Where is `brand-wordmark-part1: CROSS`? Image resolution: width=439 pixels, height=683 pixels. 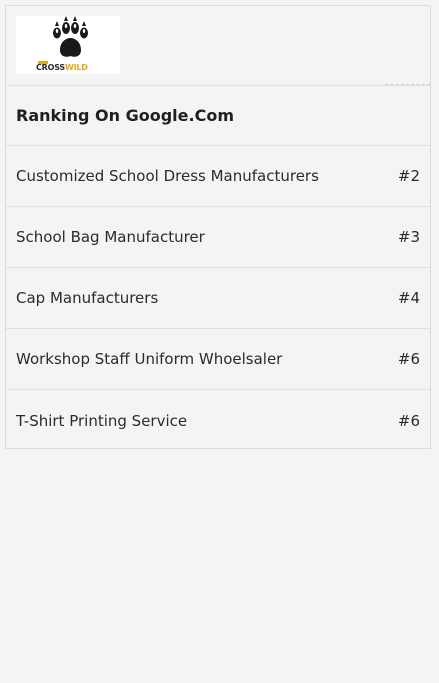
brand-wordmark-part1: CROSS is located at coordinates (50, 67).